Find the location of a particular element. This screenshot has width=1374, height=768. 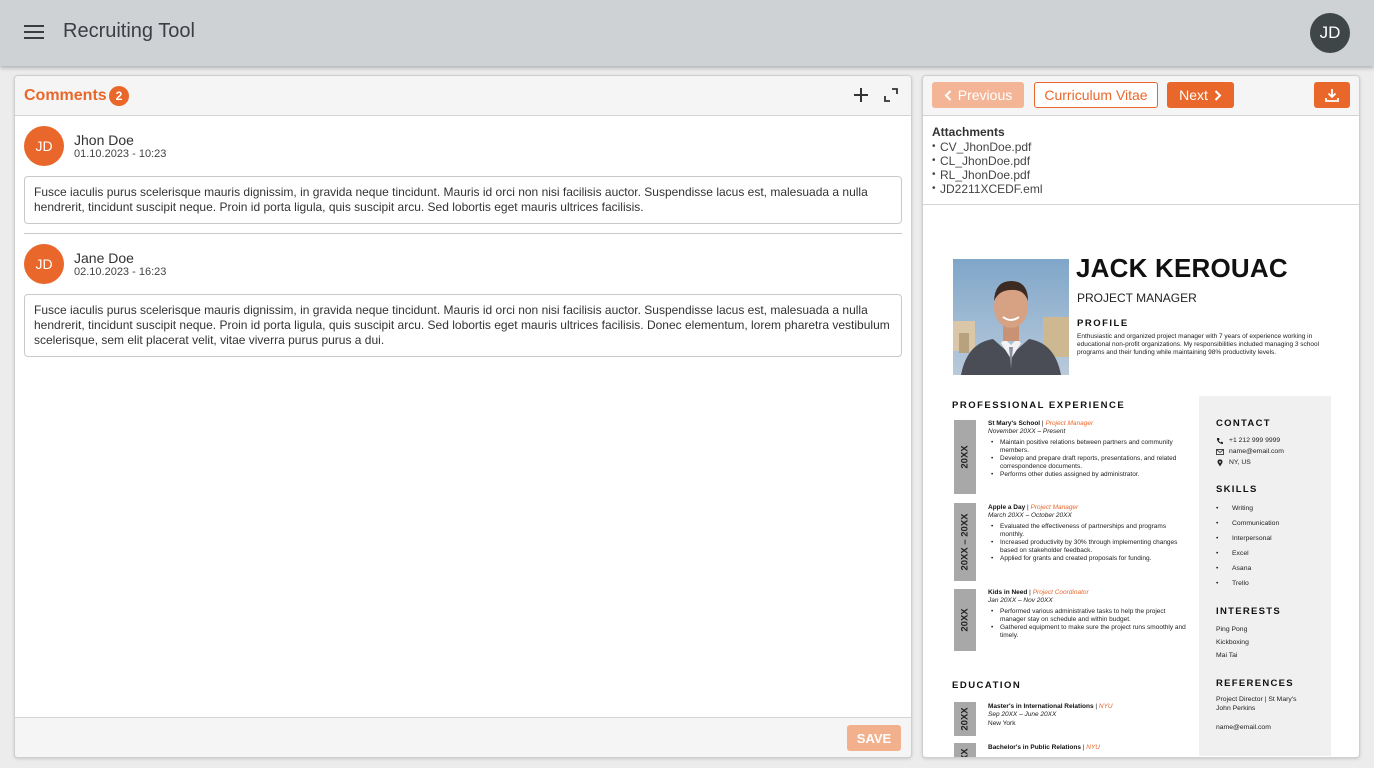

cv-references-heading: REFERENCES is located at coordinates (1255, 683).